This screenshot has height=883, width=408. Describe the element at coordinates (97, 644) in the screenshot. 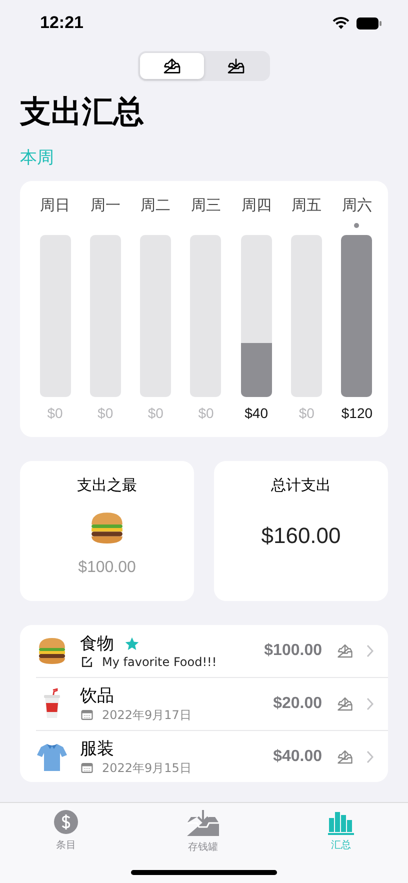

I see `entry-name: 食物` at that location.